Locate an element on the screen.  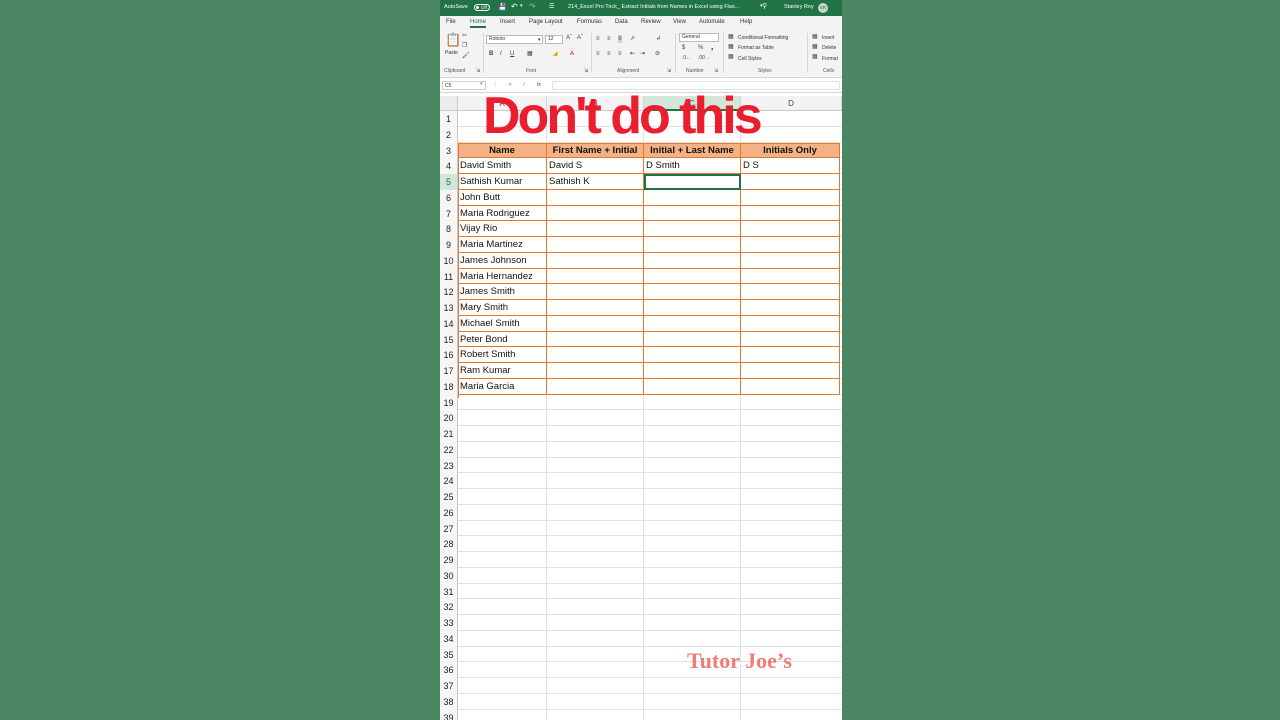
row-header: 35 is located at coordinates (449, 654).